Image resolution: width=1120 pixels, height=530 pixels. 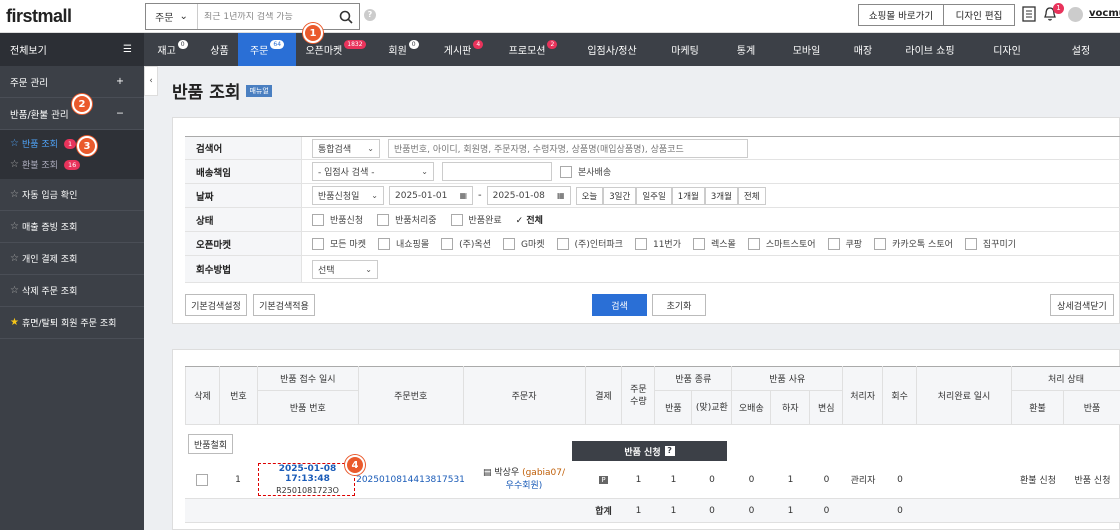 I want to click on sidebar-item-return-search: ☆ 반품 조회 1, so click(x=72, y=143).